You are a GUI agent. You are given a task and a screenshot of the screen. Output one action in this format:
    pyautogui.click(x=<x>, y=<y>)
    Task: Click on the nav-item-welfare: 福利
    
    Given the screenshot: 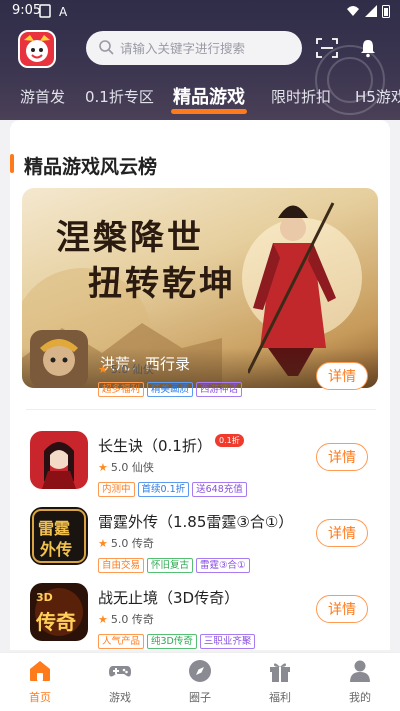 What is the action you would take?
    pyautogui.click(x=280, y=682)
    